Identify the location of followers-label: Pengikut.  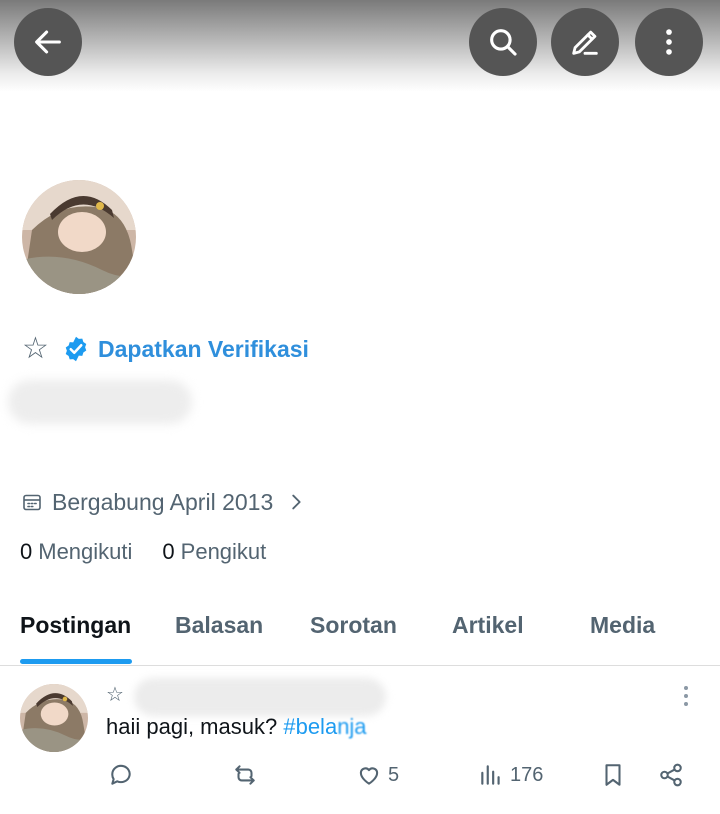
(223, 551).